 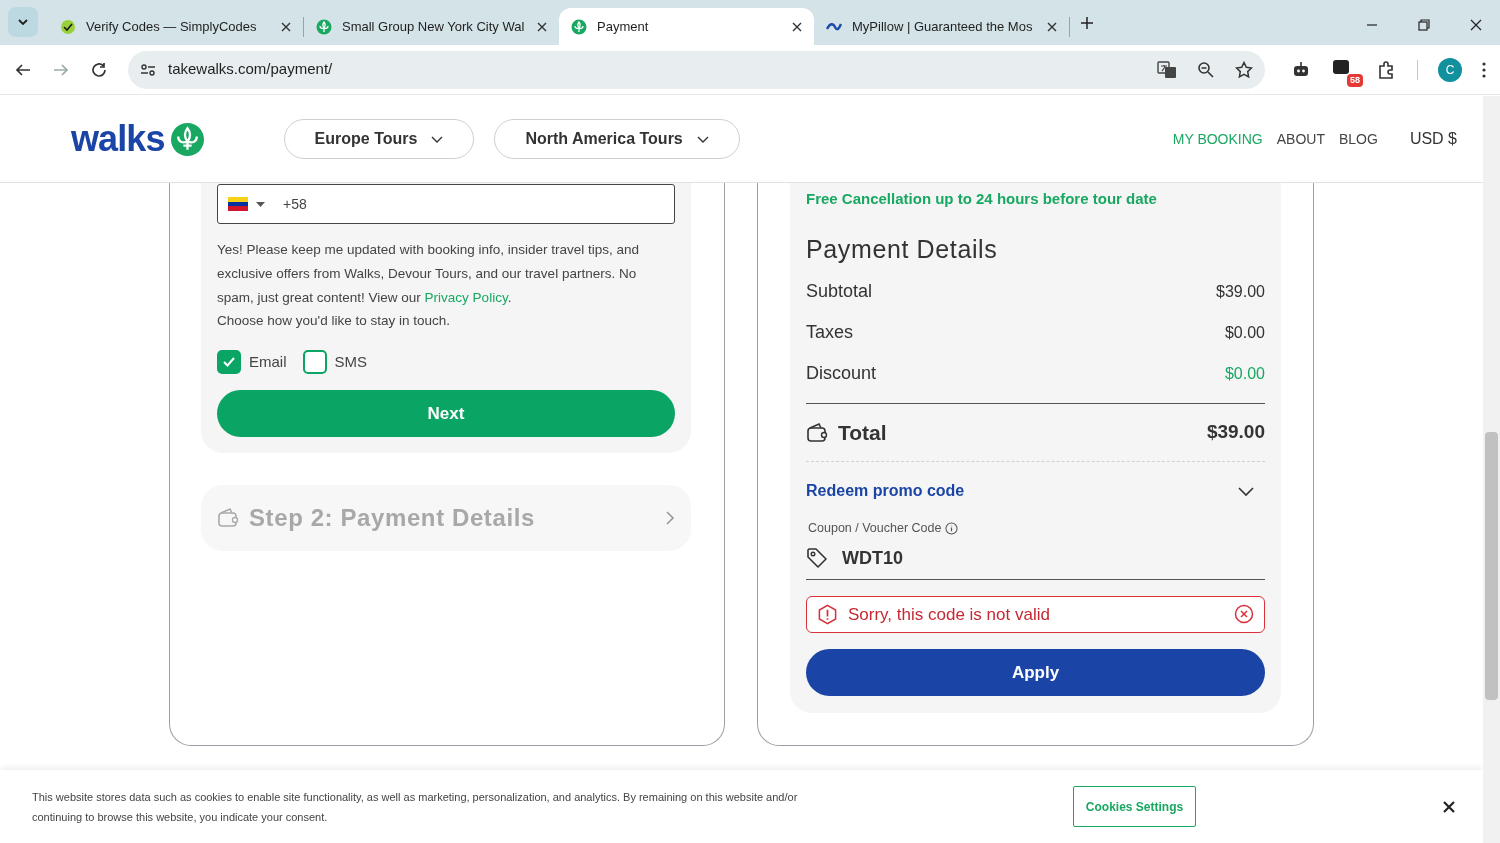 What do you see at coordinates (431, 26) in the screenshot?
I see `browser-tab: Small Group New York City Wal` at bounding box center [431, 26].